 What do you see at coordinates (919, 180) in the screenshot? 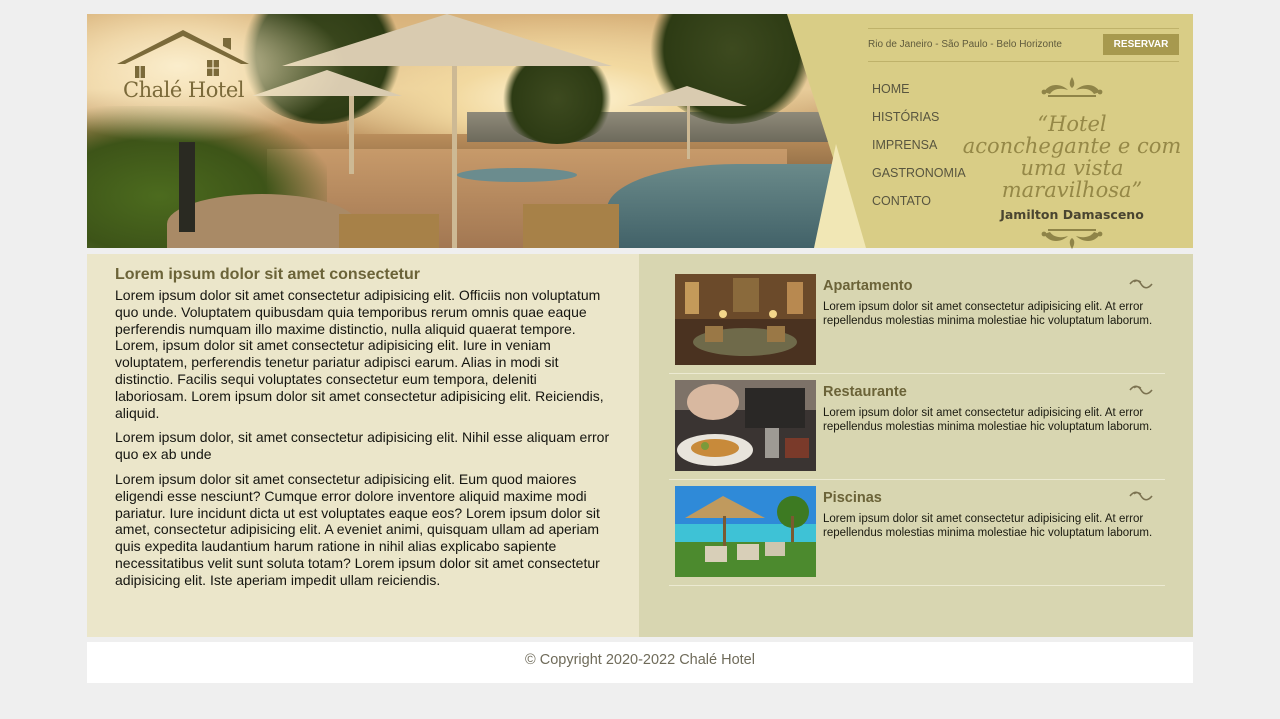
I see `nav-gastronomia: GASTRONOMIA` at bounding box center [919, 180].